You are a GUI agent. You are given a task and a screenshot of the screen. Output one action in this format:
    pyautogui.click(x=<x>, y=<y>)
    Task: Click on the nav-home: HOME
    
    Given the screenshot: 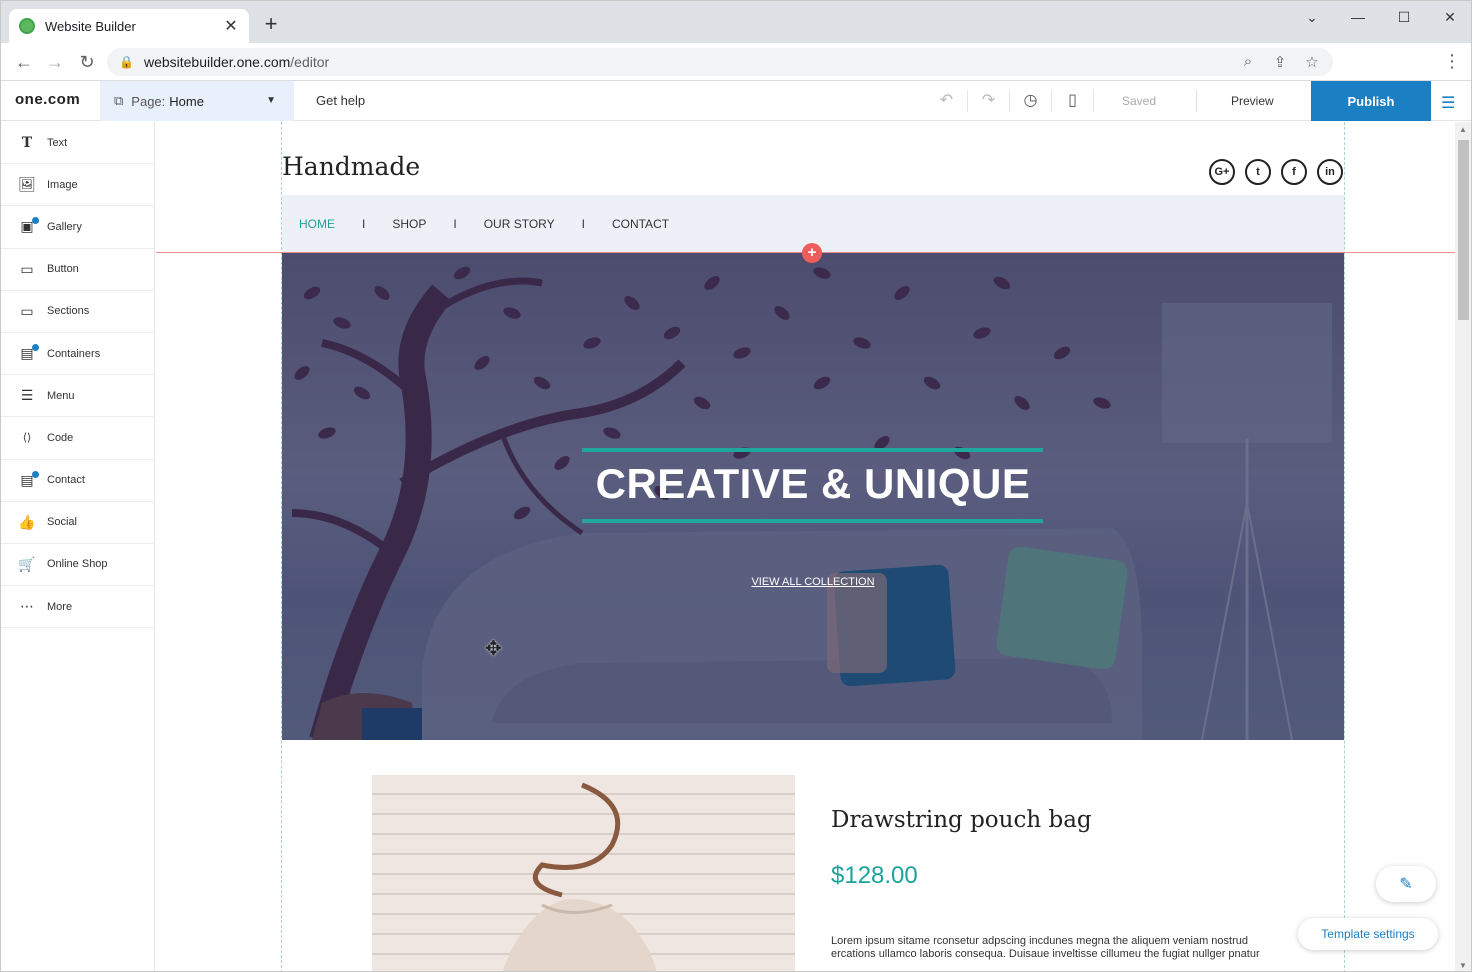 What is the action you would take?
    pyautogui.click(x=317, y=224)
    